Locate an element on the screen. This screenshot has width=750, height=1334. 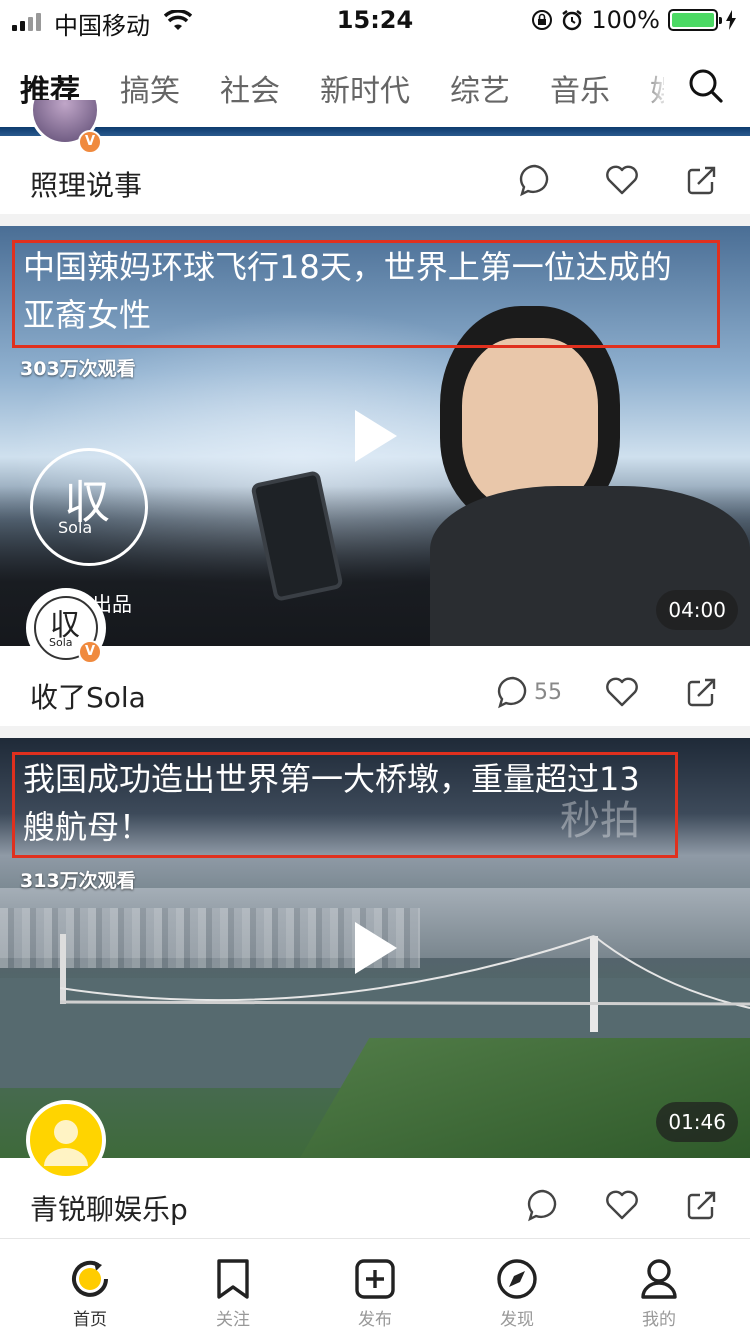
nav-label: 关注 is located at coordinates (233, 1320).